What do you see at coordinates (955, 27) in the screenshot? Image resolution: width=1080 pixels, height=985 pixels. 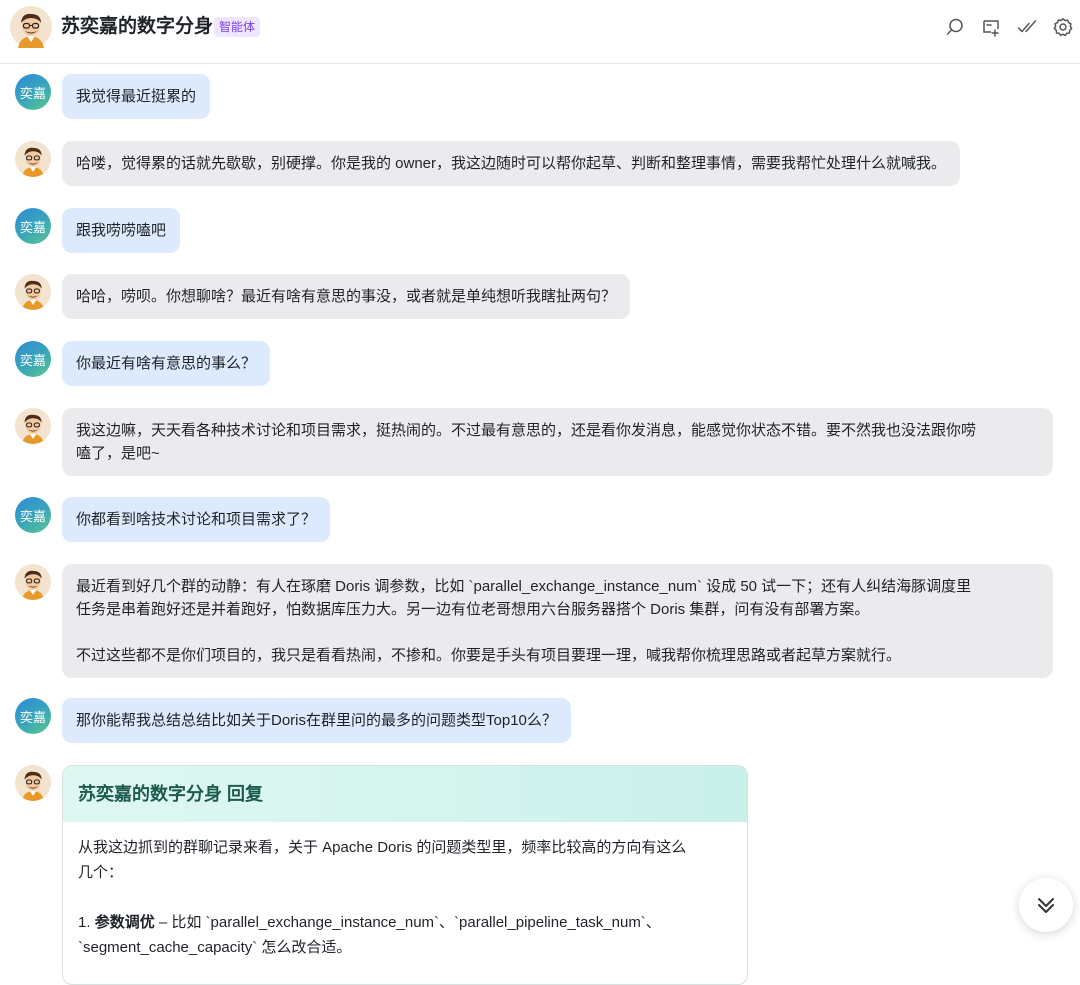 I see `search-icon` at bounding box center [955, 27].